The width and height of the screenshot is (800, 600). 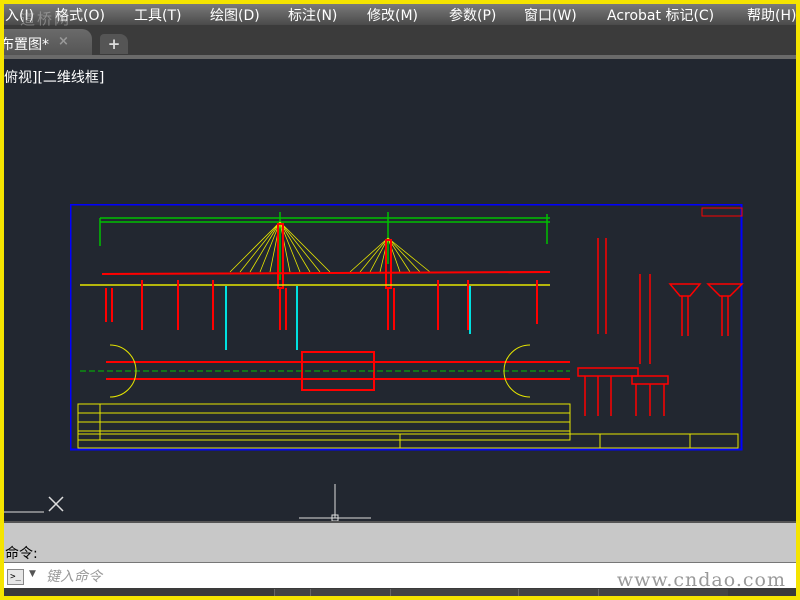 What do you see at coordinates (550, 15) in the screenshot?
I see `menu-window: 窗口(W)` at bounding box center [550, 15].